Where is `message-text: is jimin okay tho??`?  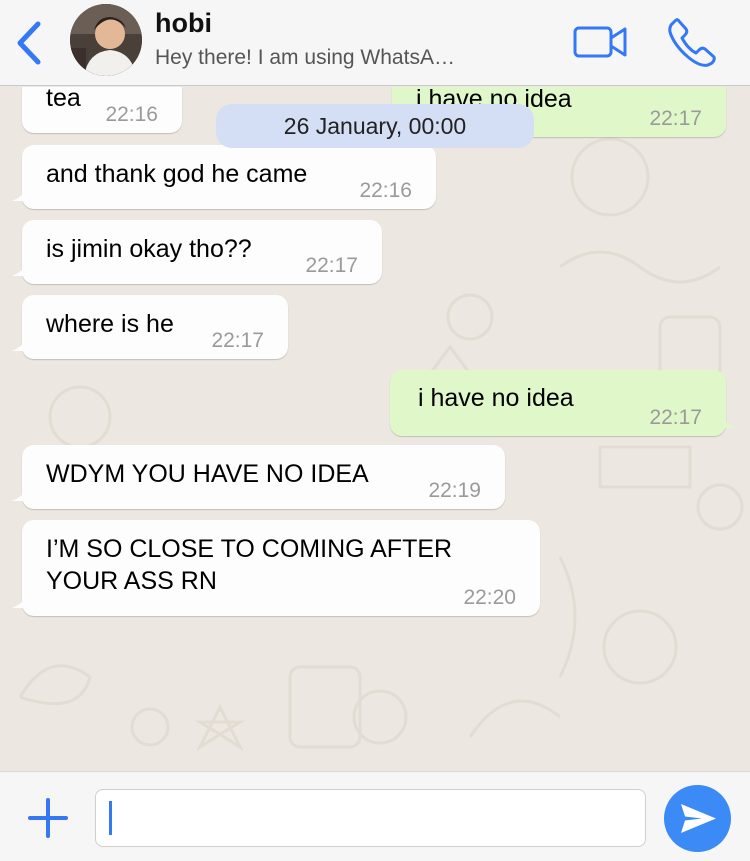 message-text: is jimin okay tho?? is located at coordinates (149, 249).